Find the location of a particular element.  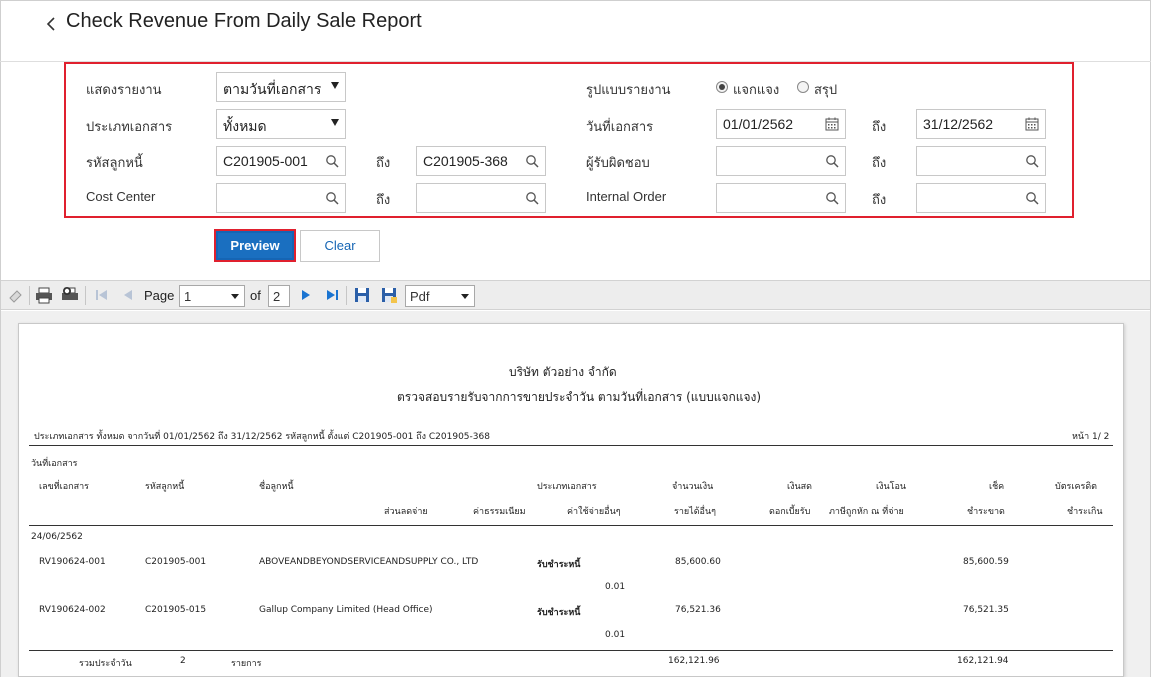

doc-date-to-input: 31/12/2562 is located at coordinates (981, 124).